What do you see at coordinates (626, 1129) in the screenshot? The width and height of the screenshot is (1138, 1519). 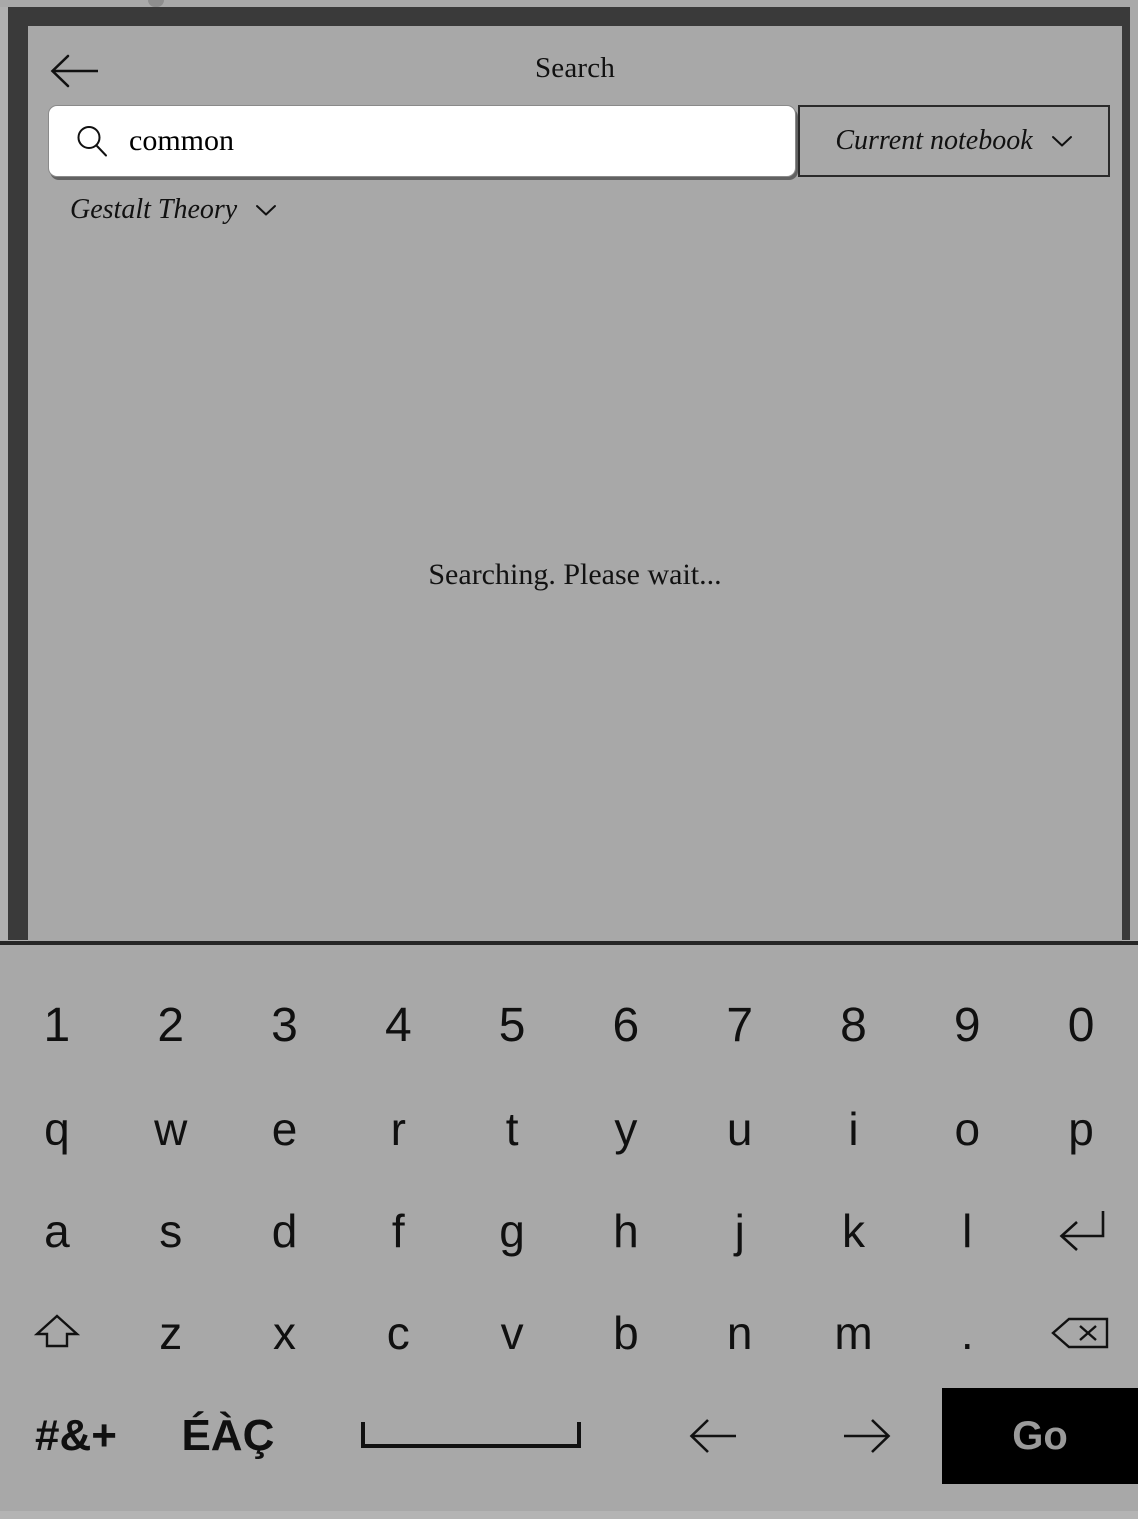 I see `key-y: y` at bounding box center [626, 1129].